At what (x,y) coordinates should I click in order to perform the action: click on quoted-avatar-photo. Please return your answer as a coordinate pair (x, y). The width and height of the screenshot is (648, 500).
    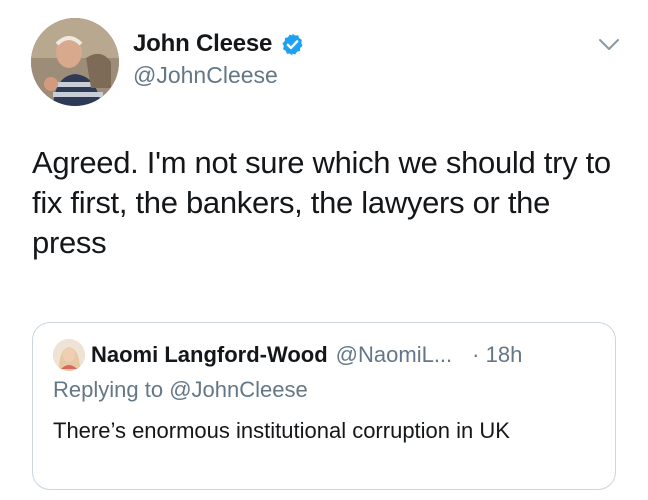
    Looking at the image, I should click on (69, 355).